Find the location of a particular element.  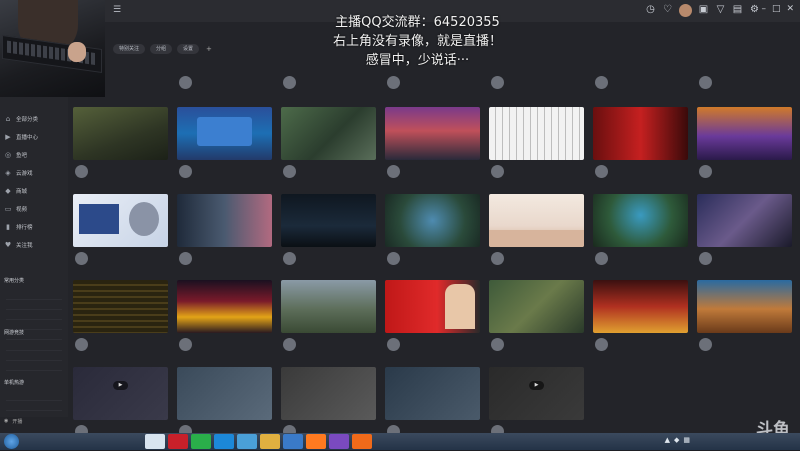

heart-icon: ♡ is located at coordinates (667, 9).